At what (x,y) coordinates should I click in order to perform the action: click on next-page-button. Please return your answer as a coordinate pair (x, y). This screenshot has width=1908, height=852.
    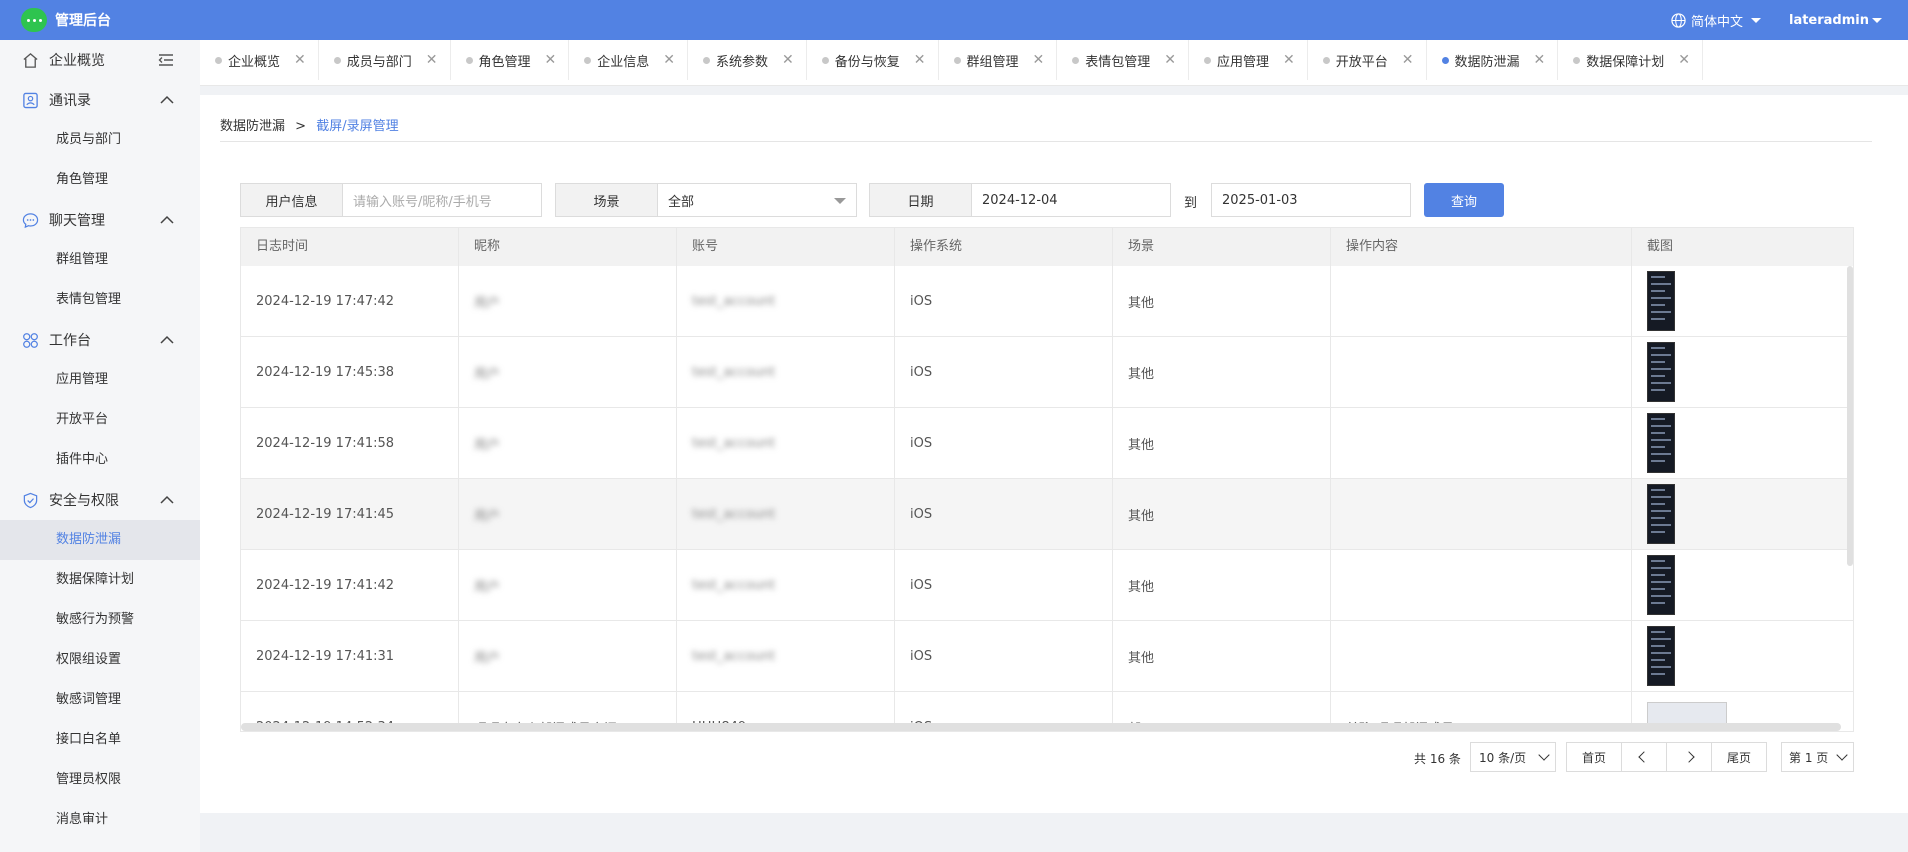
    Looking at the image, I should click on (1689, 757).